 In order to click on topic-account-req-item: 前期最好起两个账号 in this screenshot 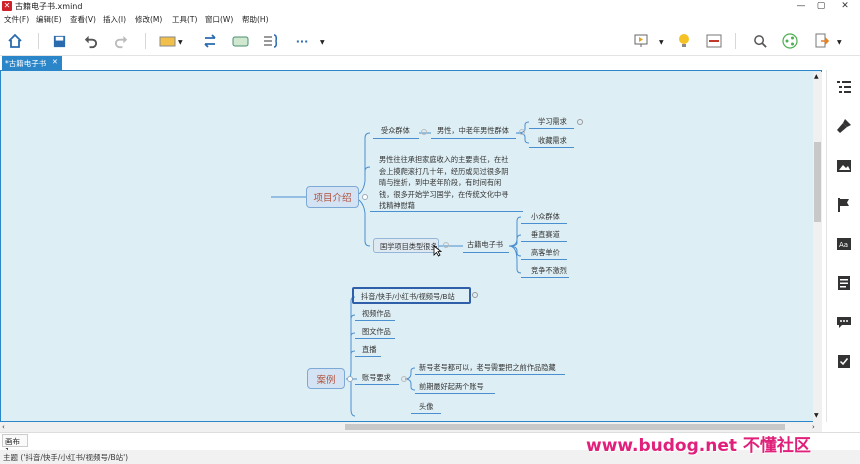, I will do `click(451, 387)`.